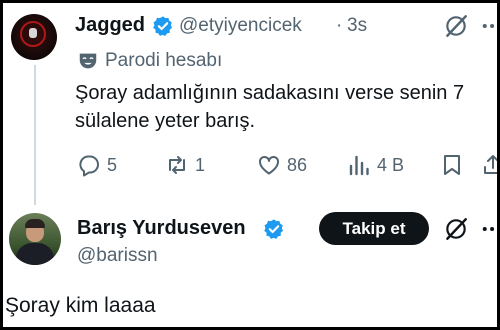  I want to click on reply-button: 5, so click(97, 165).